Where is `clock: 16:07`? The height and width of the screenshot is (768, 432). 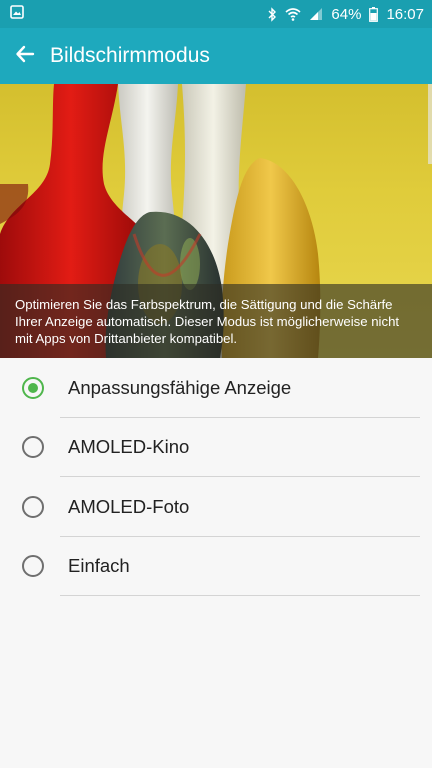 clock: 16:07 is located at coordinates (405, 14).